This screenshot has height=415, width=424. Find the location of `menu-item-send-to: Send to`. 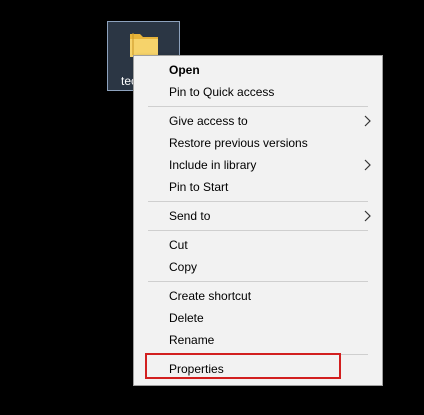

menu-item-send-to: Send to is located at coordinates (258, 216).